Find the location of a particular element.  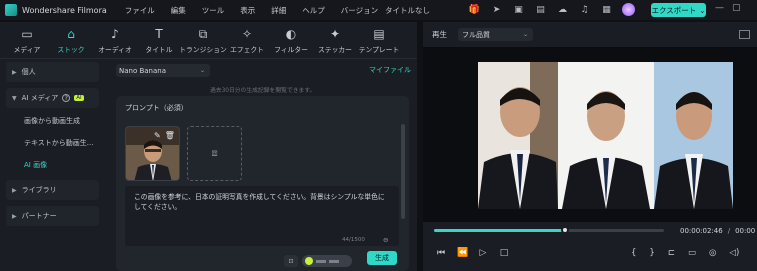

sticker-icon: ✦ is located at coordinates (335, 33).